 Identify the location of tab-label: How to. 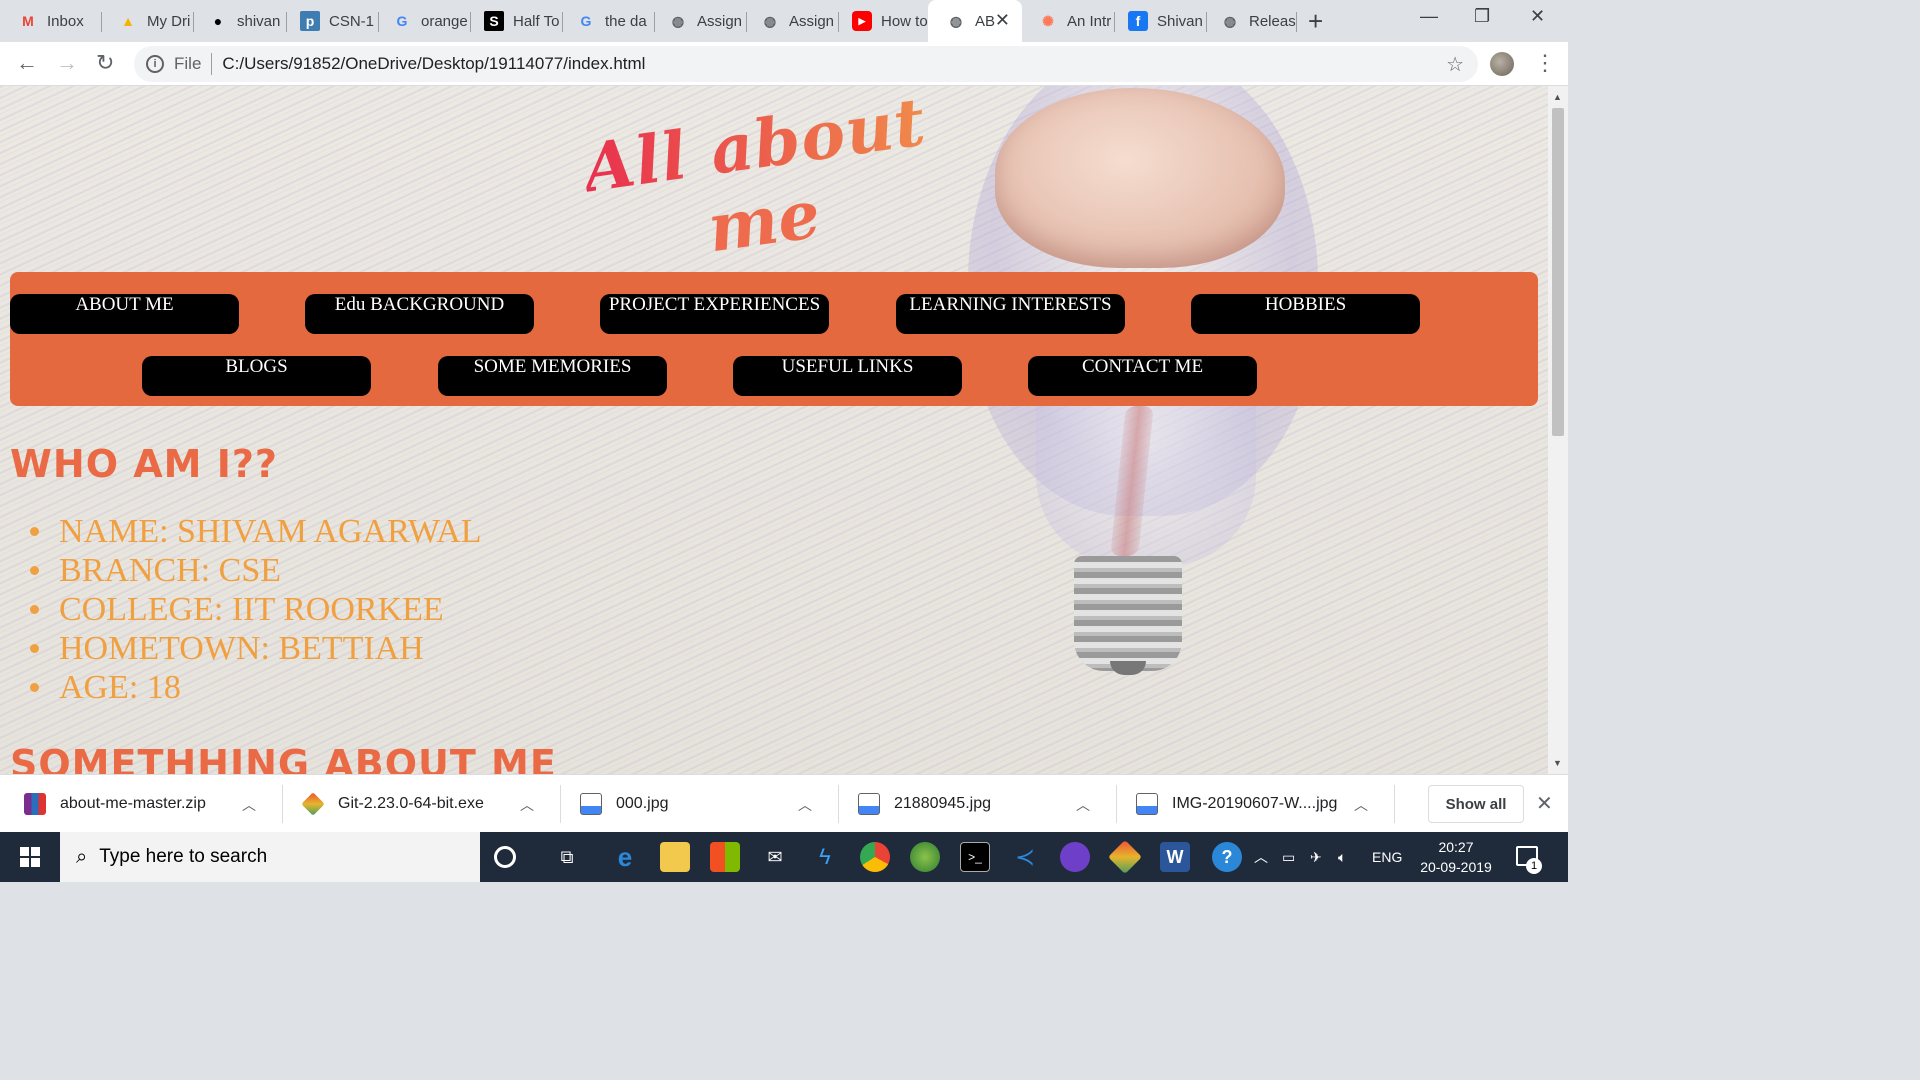
(904, 21).